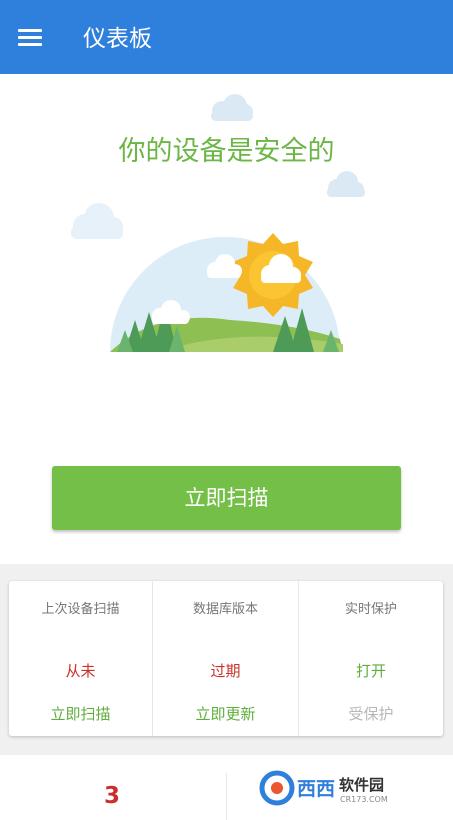 The width and height of the screenshot is (453, 820). I want to click on database-version-column: 数据库版本 过期 立即更新, so click(226, 658).